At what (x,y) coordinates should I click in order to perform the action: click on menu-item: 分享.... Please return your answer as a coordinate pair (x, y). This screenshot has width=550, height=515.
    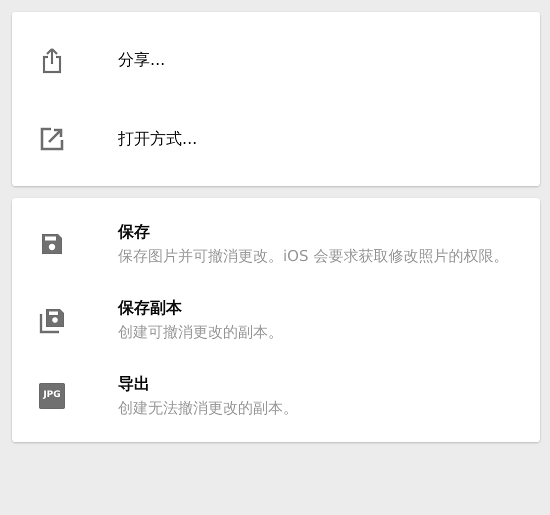
    Looking at the image, I should click on (276, 59).